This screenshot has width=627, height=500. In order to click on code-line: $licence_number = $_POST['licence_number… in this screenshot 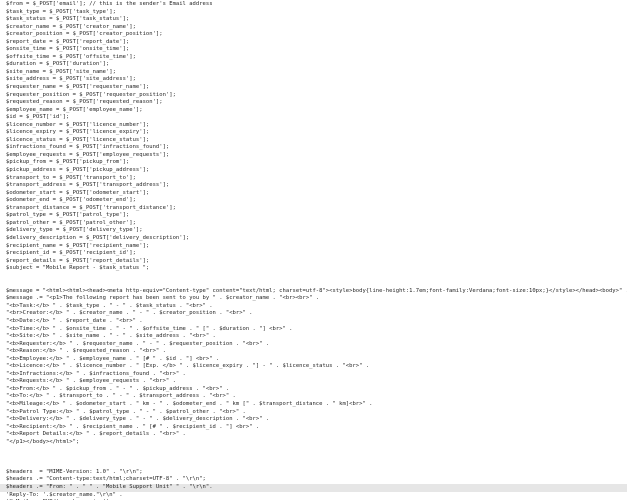, I will do `click(78, 124)`.